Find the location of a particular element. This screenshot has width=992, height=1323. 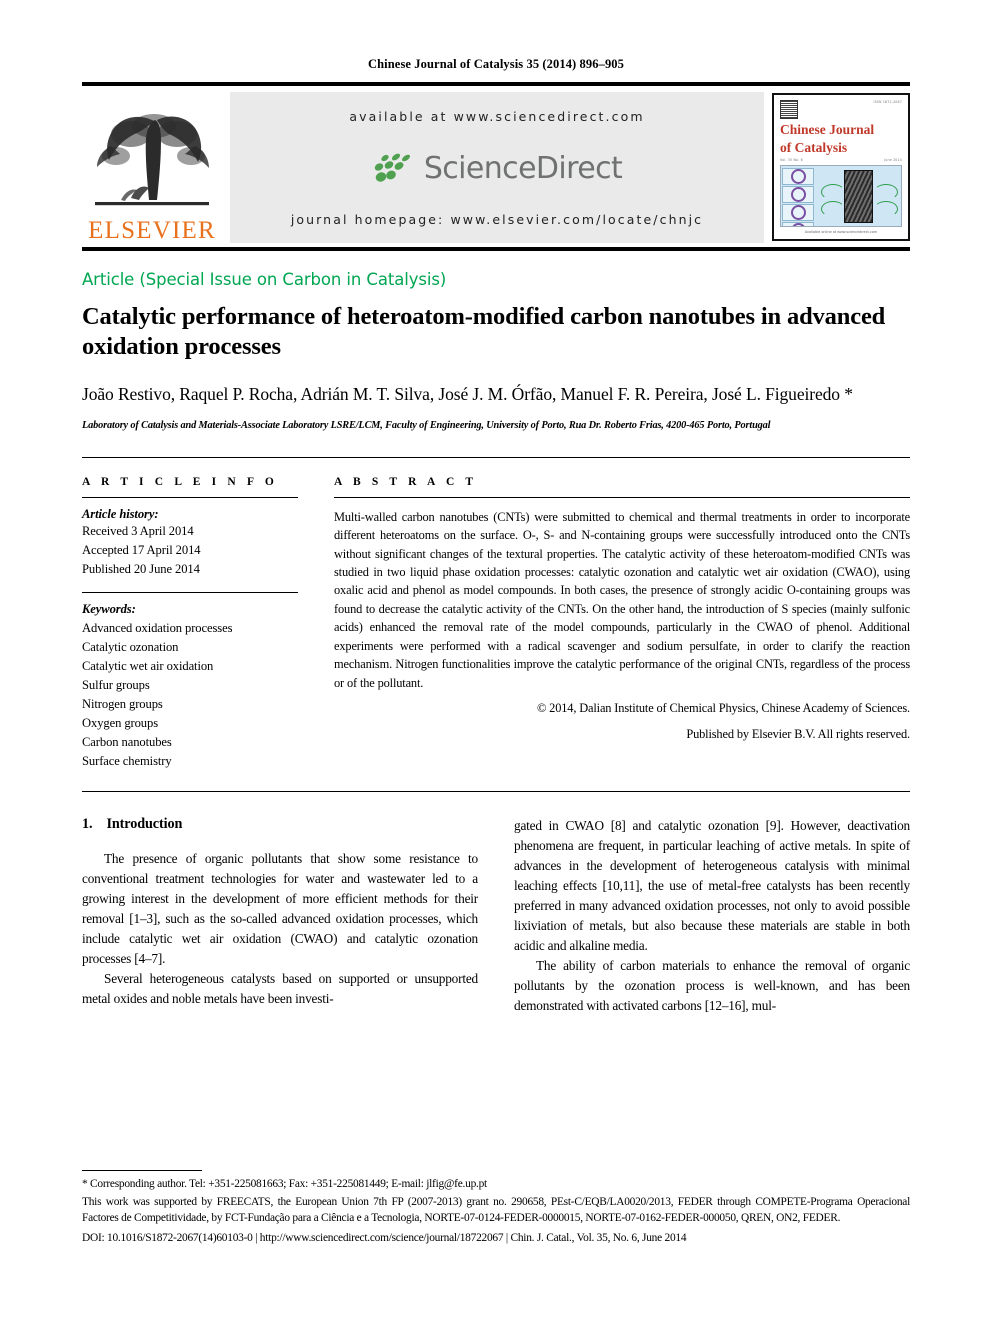

section-heading-introduction: 1. Introduction is located at coordinates (280, 824).